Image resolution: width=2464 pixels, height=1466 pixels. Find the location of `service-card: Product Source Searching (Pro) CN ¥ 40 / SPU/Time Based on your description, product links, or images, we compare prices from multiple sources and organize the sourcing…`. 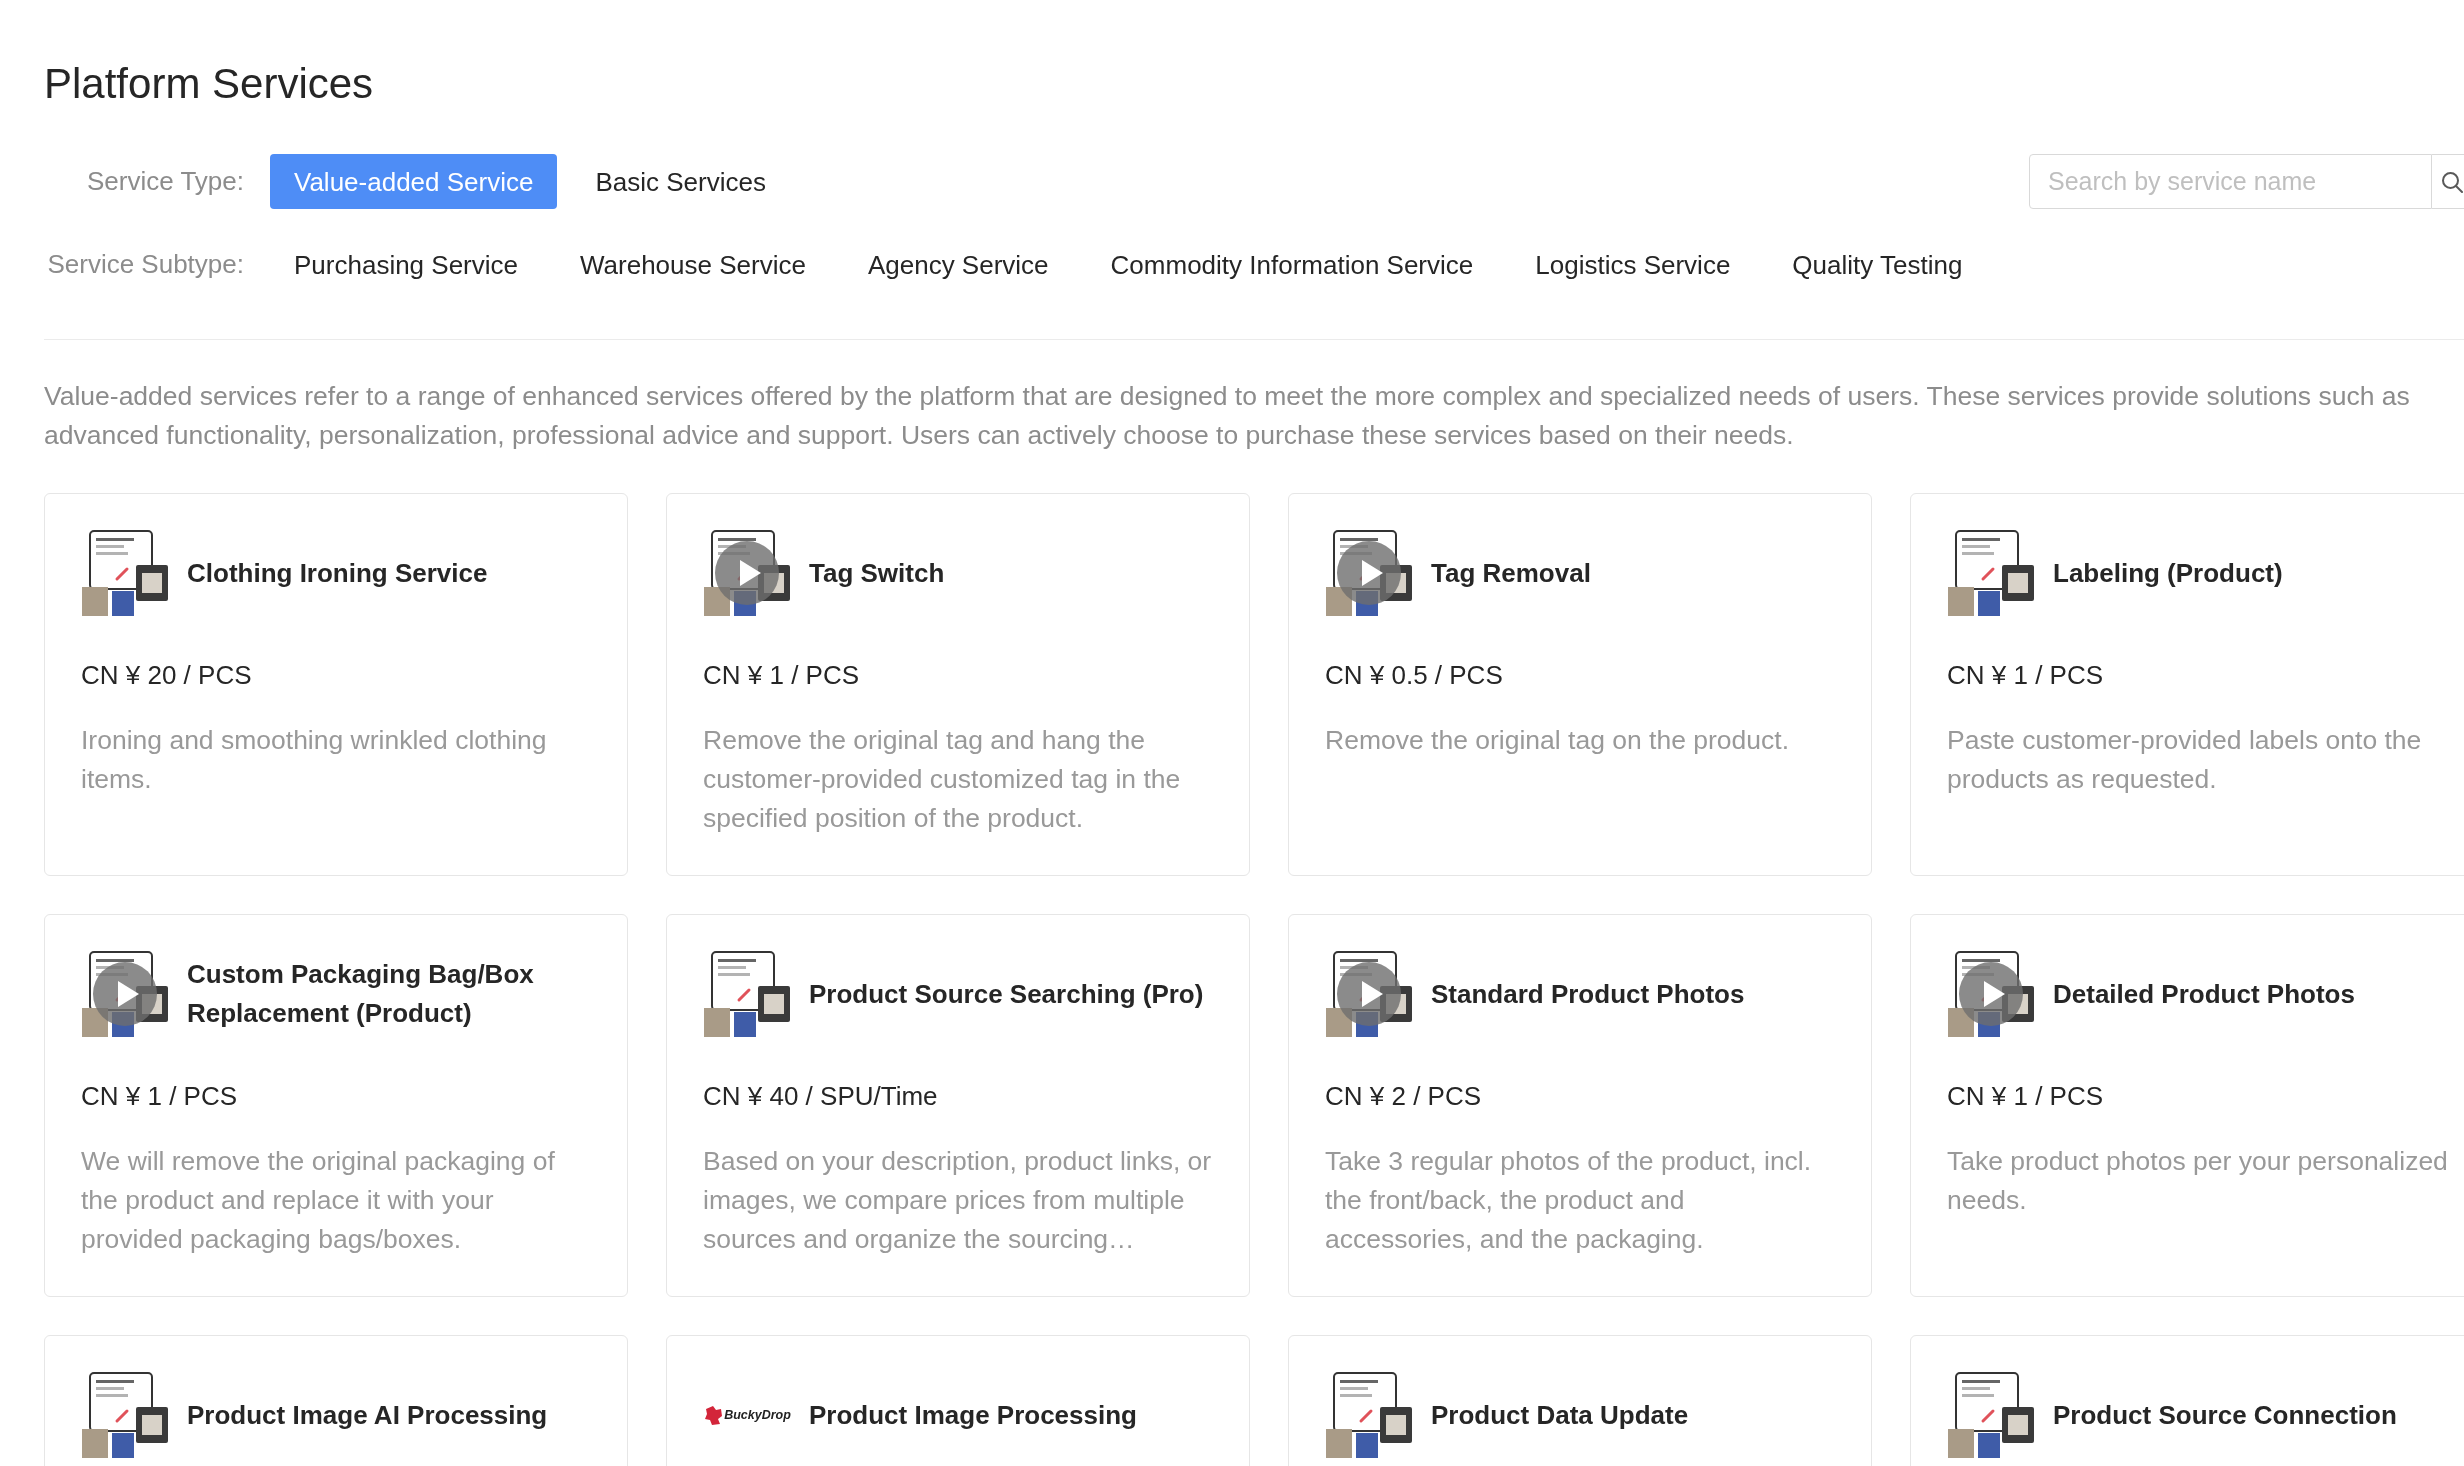

service-card: Product Source Searching (Pro) CN ¥ 40 / SPU/Time Based on your description, product links, or images, we compare prices from multiple sources and organize the sourcing… is located at coordinates (958, 1105).